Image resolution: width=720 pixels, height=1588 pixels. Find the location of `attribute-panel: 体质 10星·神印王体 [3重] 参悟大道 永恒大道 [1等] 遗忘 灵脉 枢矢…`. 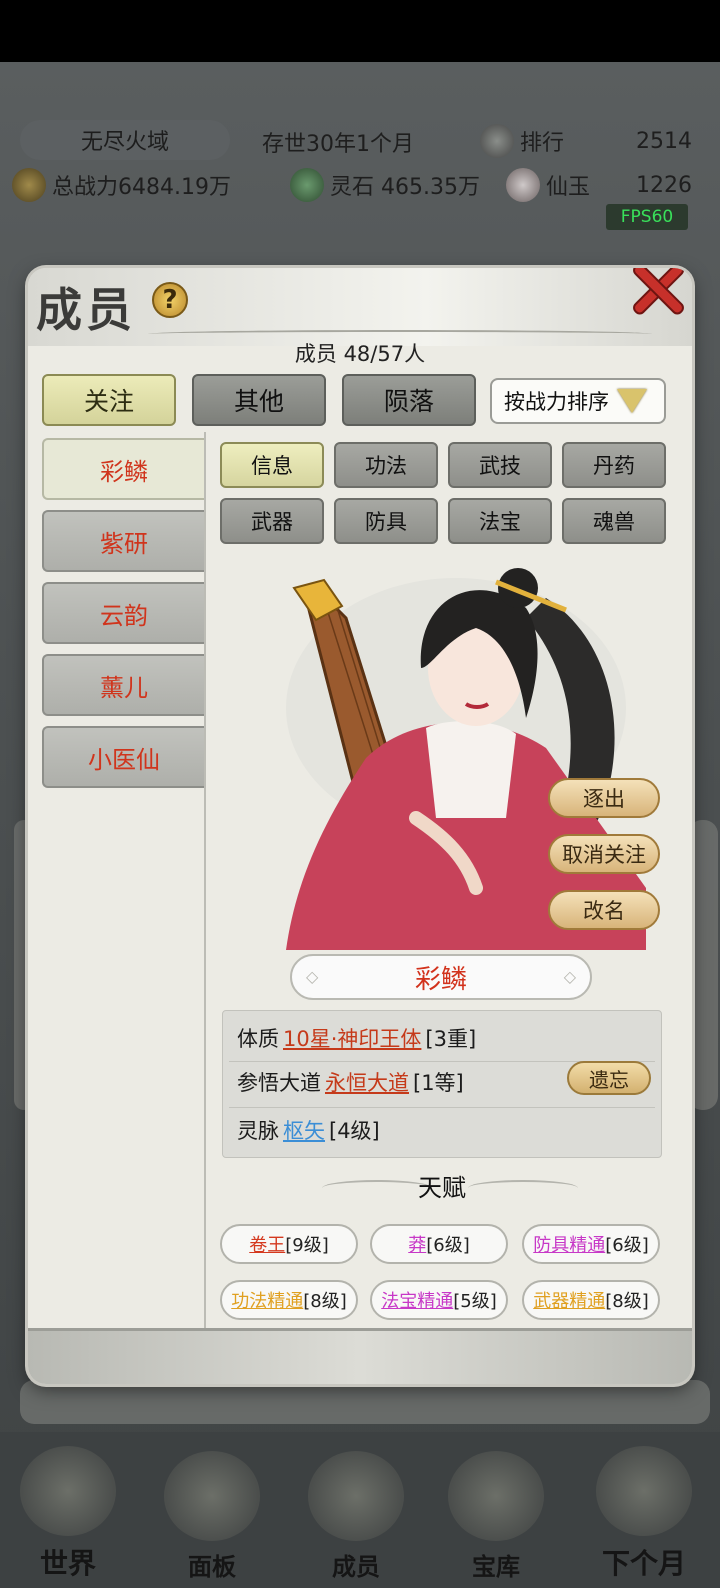

attribute-panel: 体质 10星·神印王体 [3重] 参悟大道 永恒大道 [1等] 遗忘 灵脉 枢矢… is located at coordinates (442, 1084).